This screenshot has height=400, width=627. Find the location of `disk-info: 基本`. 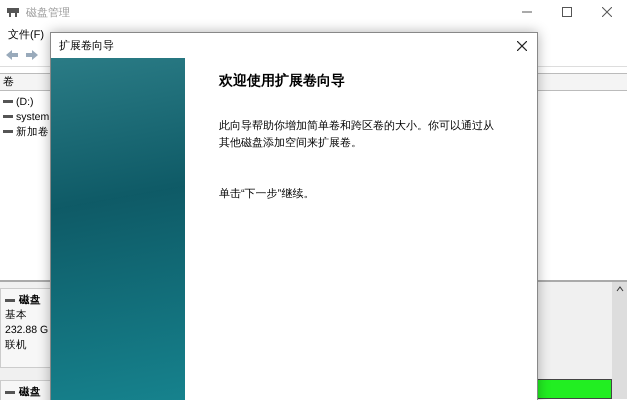

disk-info: 基本 is located at coordinates (16, 315).